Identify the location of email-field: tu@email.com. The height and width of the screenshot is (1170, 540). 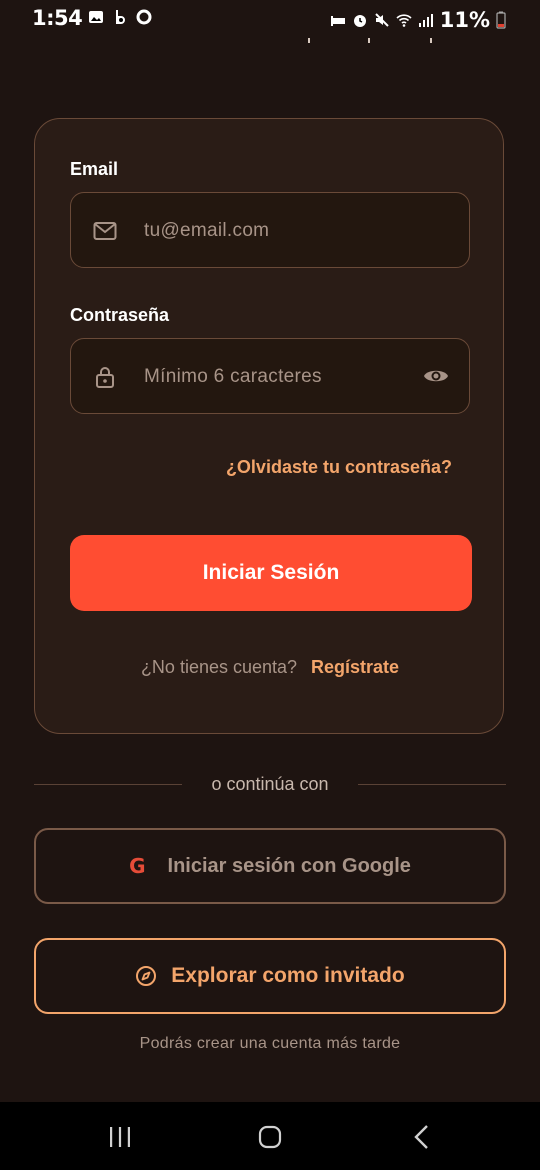
(270, 230).